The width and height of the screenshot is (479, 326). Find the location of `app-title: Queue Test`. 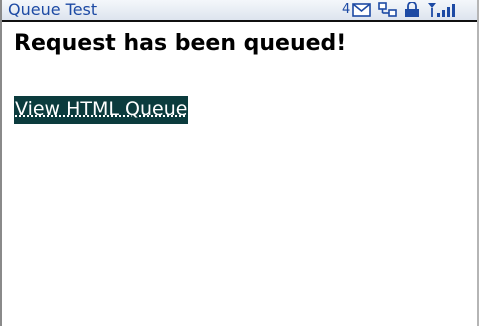

app-title: Queue Test is located at coordinates (53, 9).